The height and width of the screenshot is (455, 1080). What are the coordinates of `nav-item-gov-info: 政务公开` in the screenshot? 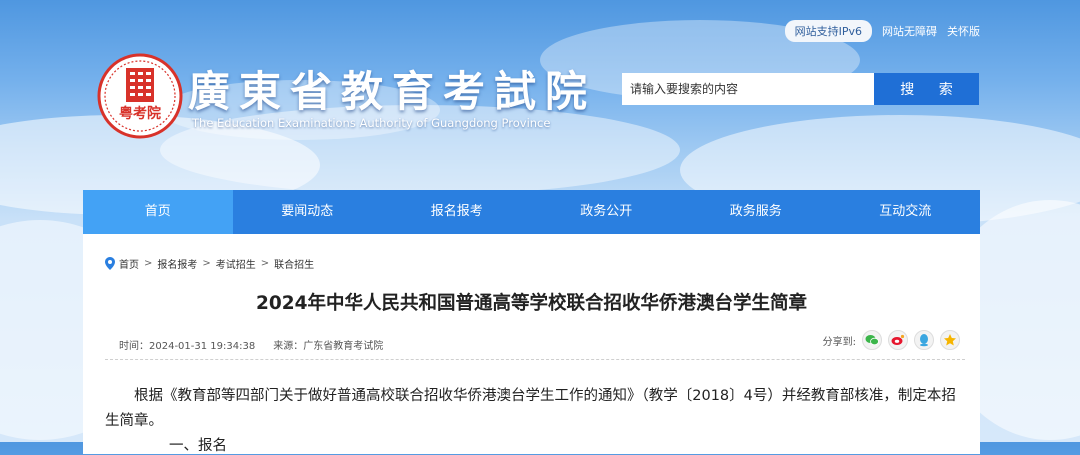 It's located at (607, 212).